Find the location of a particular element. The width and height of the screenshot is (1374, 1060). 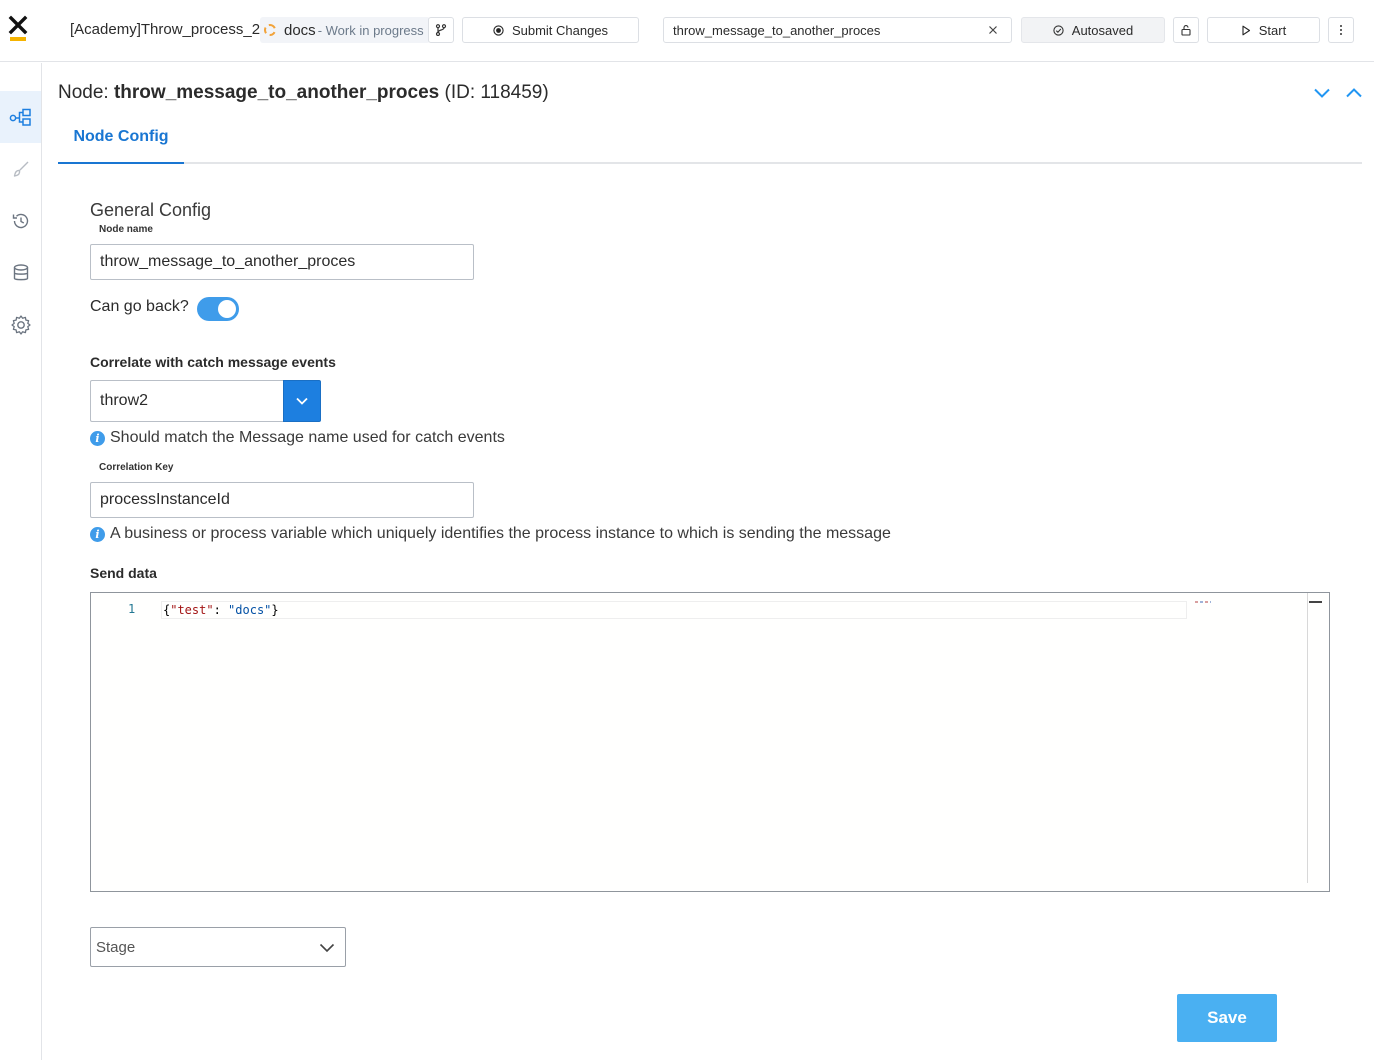

left-sidebar is located at coordinates (21, 561).